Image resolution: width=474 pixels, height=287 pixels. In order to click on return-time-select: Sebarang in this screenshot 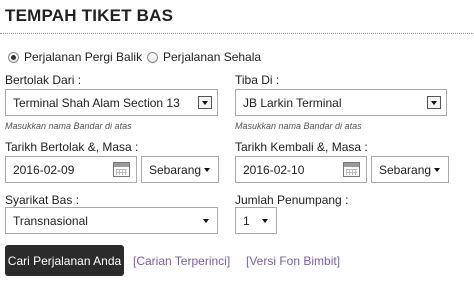, I will do `click(410, 169)`.